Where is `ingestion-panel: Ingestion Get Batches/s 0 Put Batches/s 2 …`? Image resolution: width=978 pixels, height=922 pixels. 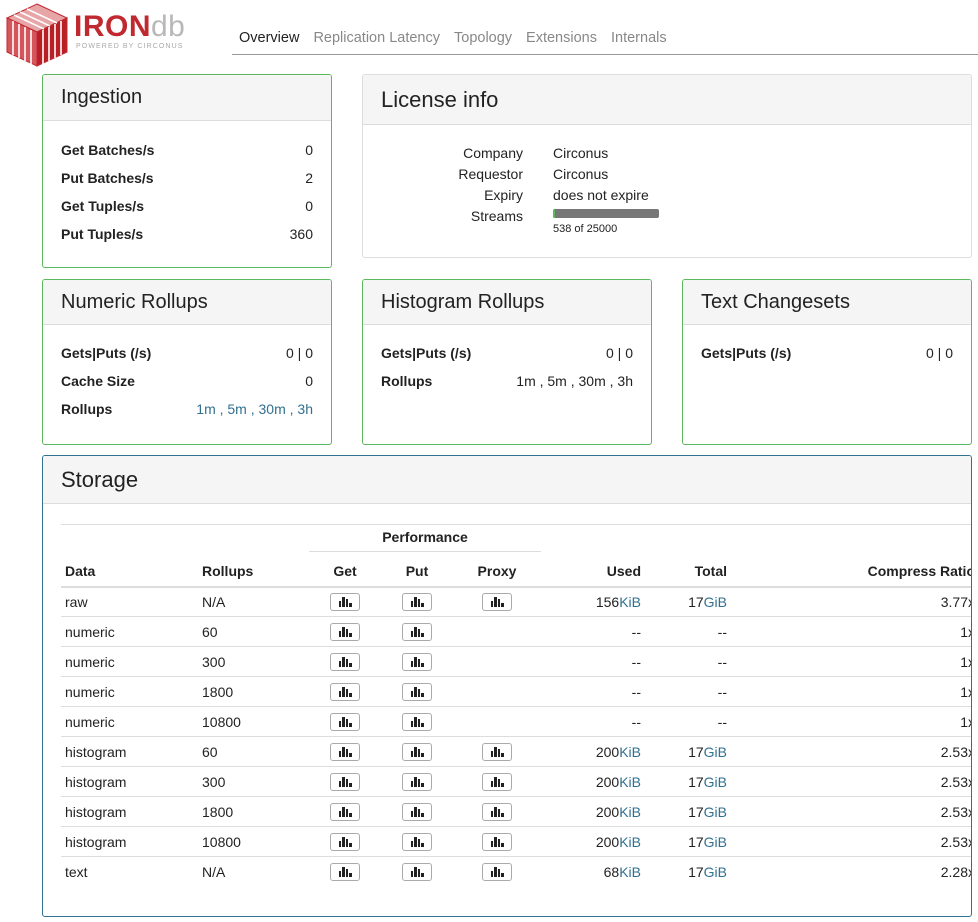 ingestion-panel: Ingestion Get Batches/s 0 Put Batches/s 2 … is located at coordinates (187, 171).